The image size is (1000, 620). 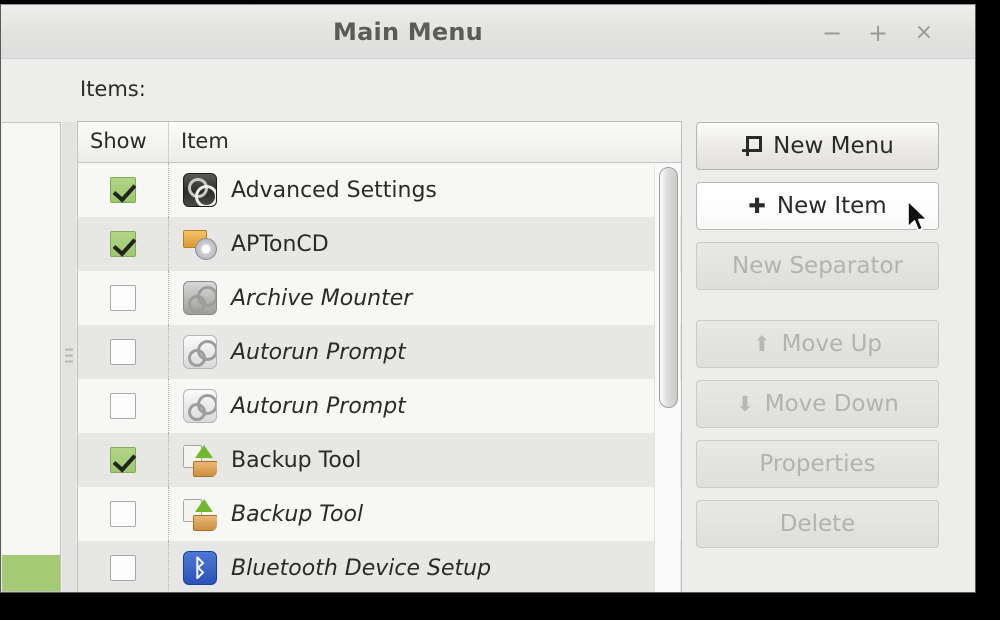 I want to click on items-label: Items:, so click(x=113, y=89).